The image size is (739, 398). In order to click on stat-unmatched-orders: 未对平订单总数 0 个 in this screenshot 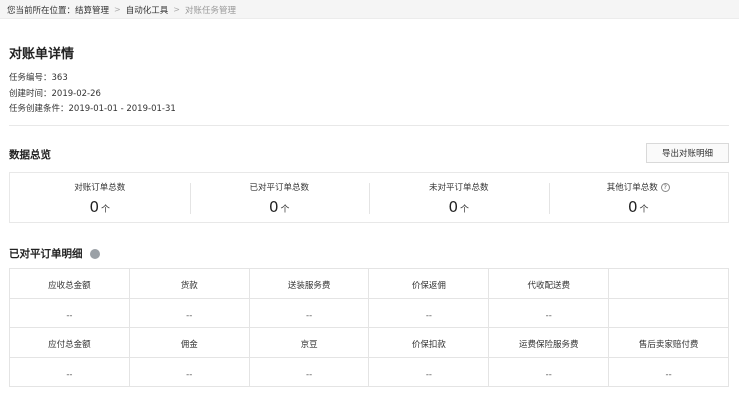, I will do `click(459, 197)`.